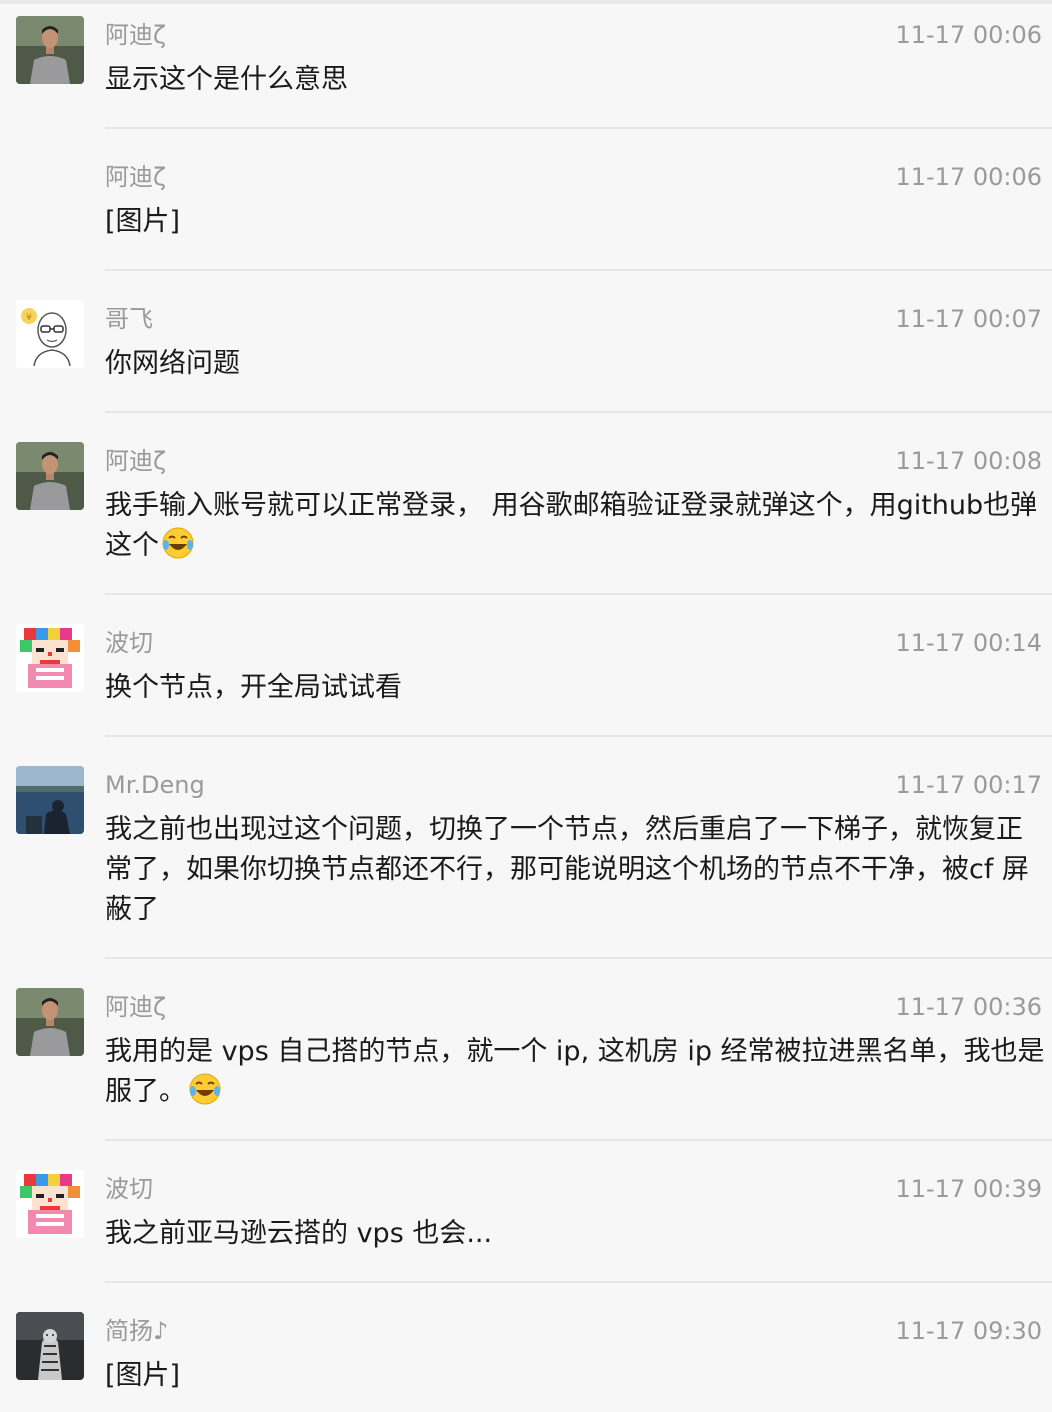 Image resolution: width=1052 pixels, height=1412 pixels. Describe the element at coordinates (50, 1346) in the screenshot. I see `tiger-art-avatar` at that location.